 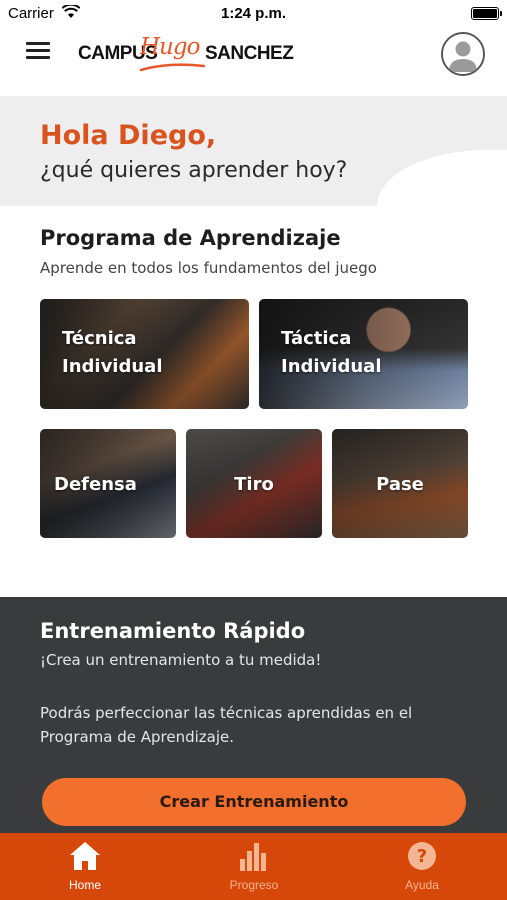 I want to click on card-tactica-individual: Táctica Individual, so click(x=363, y=354).